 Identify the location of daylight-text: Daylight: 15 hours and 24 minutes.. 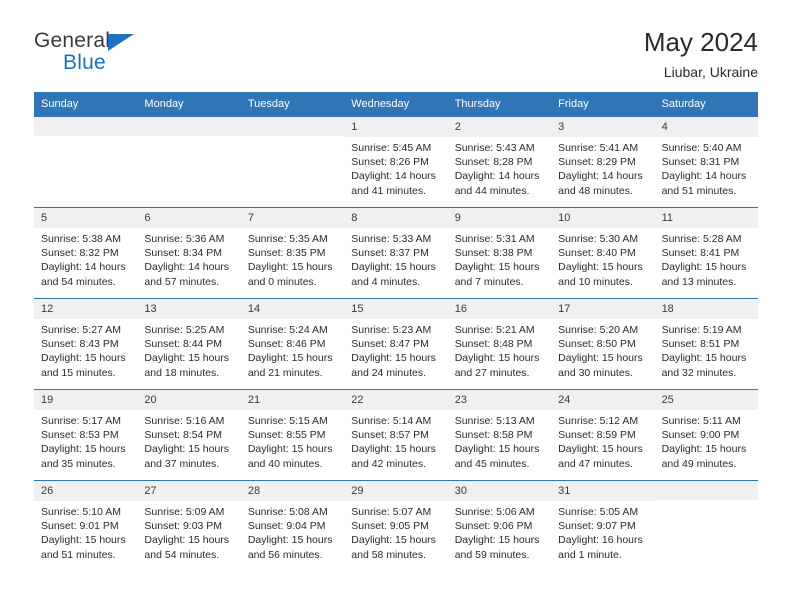
(393, 365).